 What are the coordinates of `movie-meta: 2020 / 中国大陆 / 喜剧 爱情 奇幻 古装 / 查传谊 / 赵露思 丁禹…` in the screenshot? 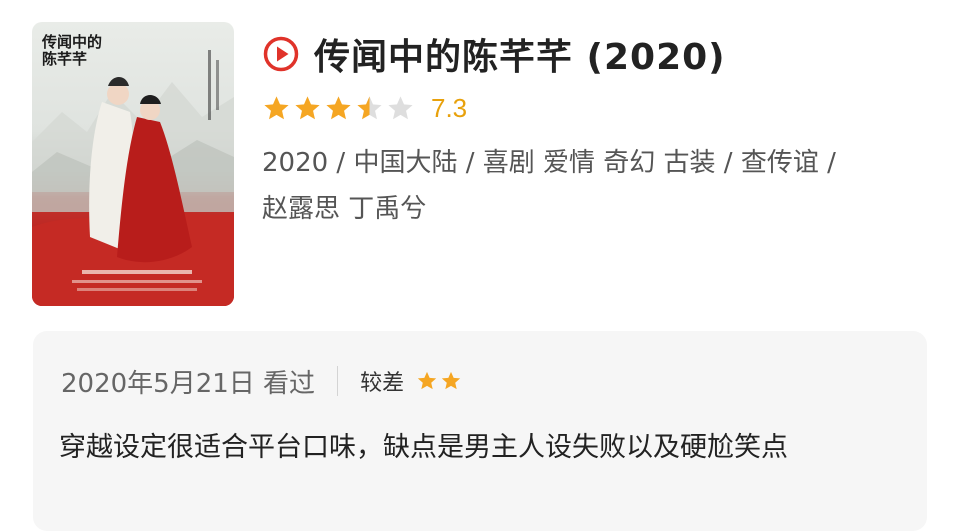 It's located at (592, 186).